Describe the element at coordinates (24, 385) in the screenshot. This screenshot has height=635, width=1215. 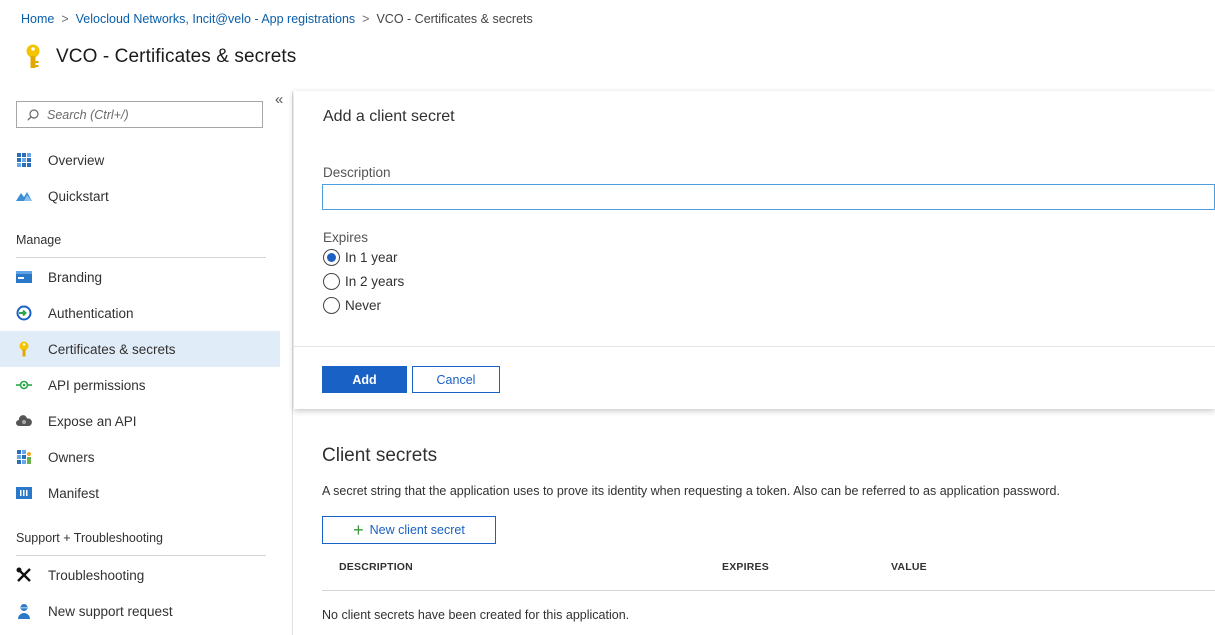
I see `api-permissions-icon` at that location.